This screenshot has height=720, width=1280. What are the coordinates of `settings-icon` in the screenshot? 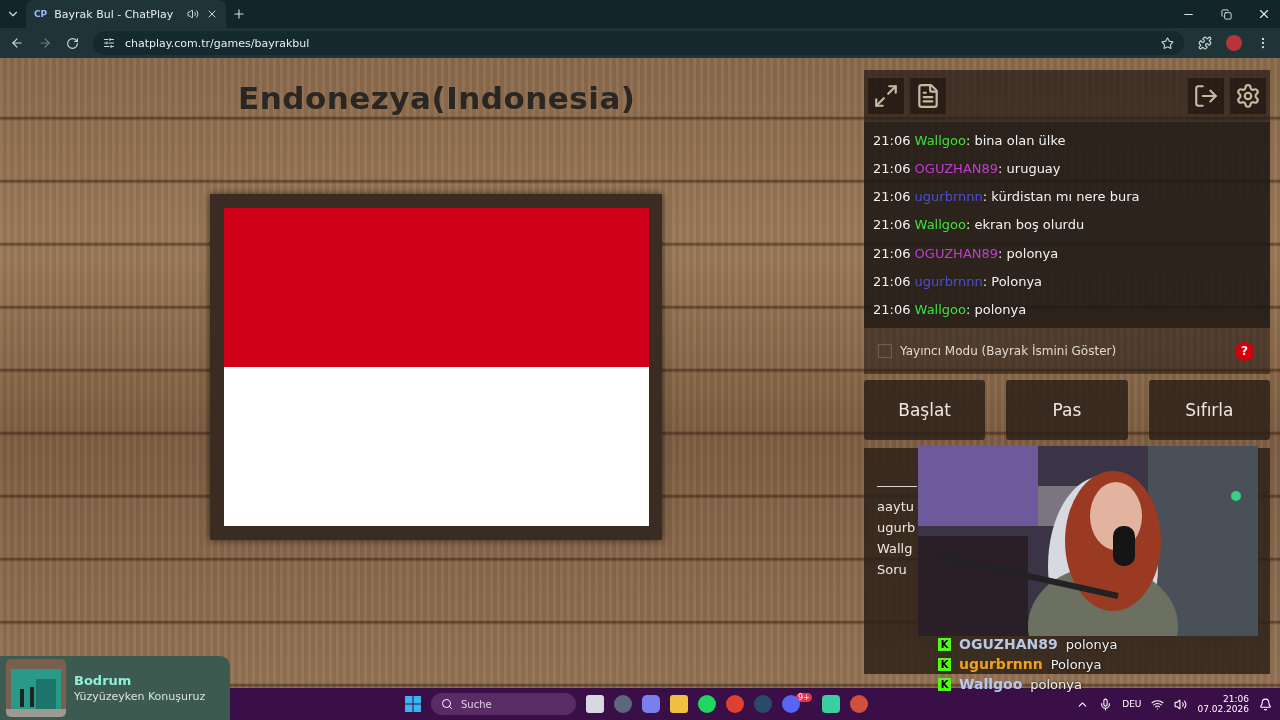 It's located at (1248, 96).